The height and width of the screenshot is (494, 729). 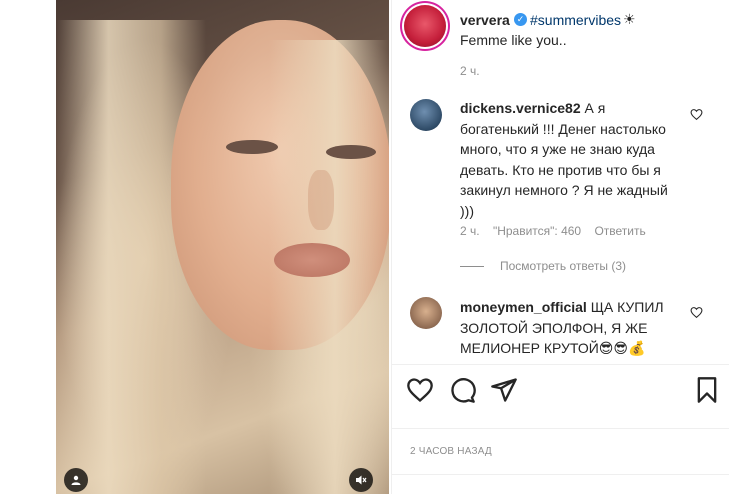 I want to click on view-replies-label: Посмотреть ответы (3), so click(x=563, y=266).